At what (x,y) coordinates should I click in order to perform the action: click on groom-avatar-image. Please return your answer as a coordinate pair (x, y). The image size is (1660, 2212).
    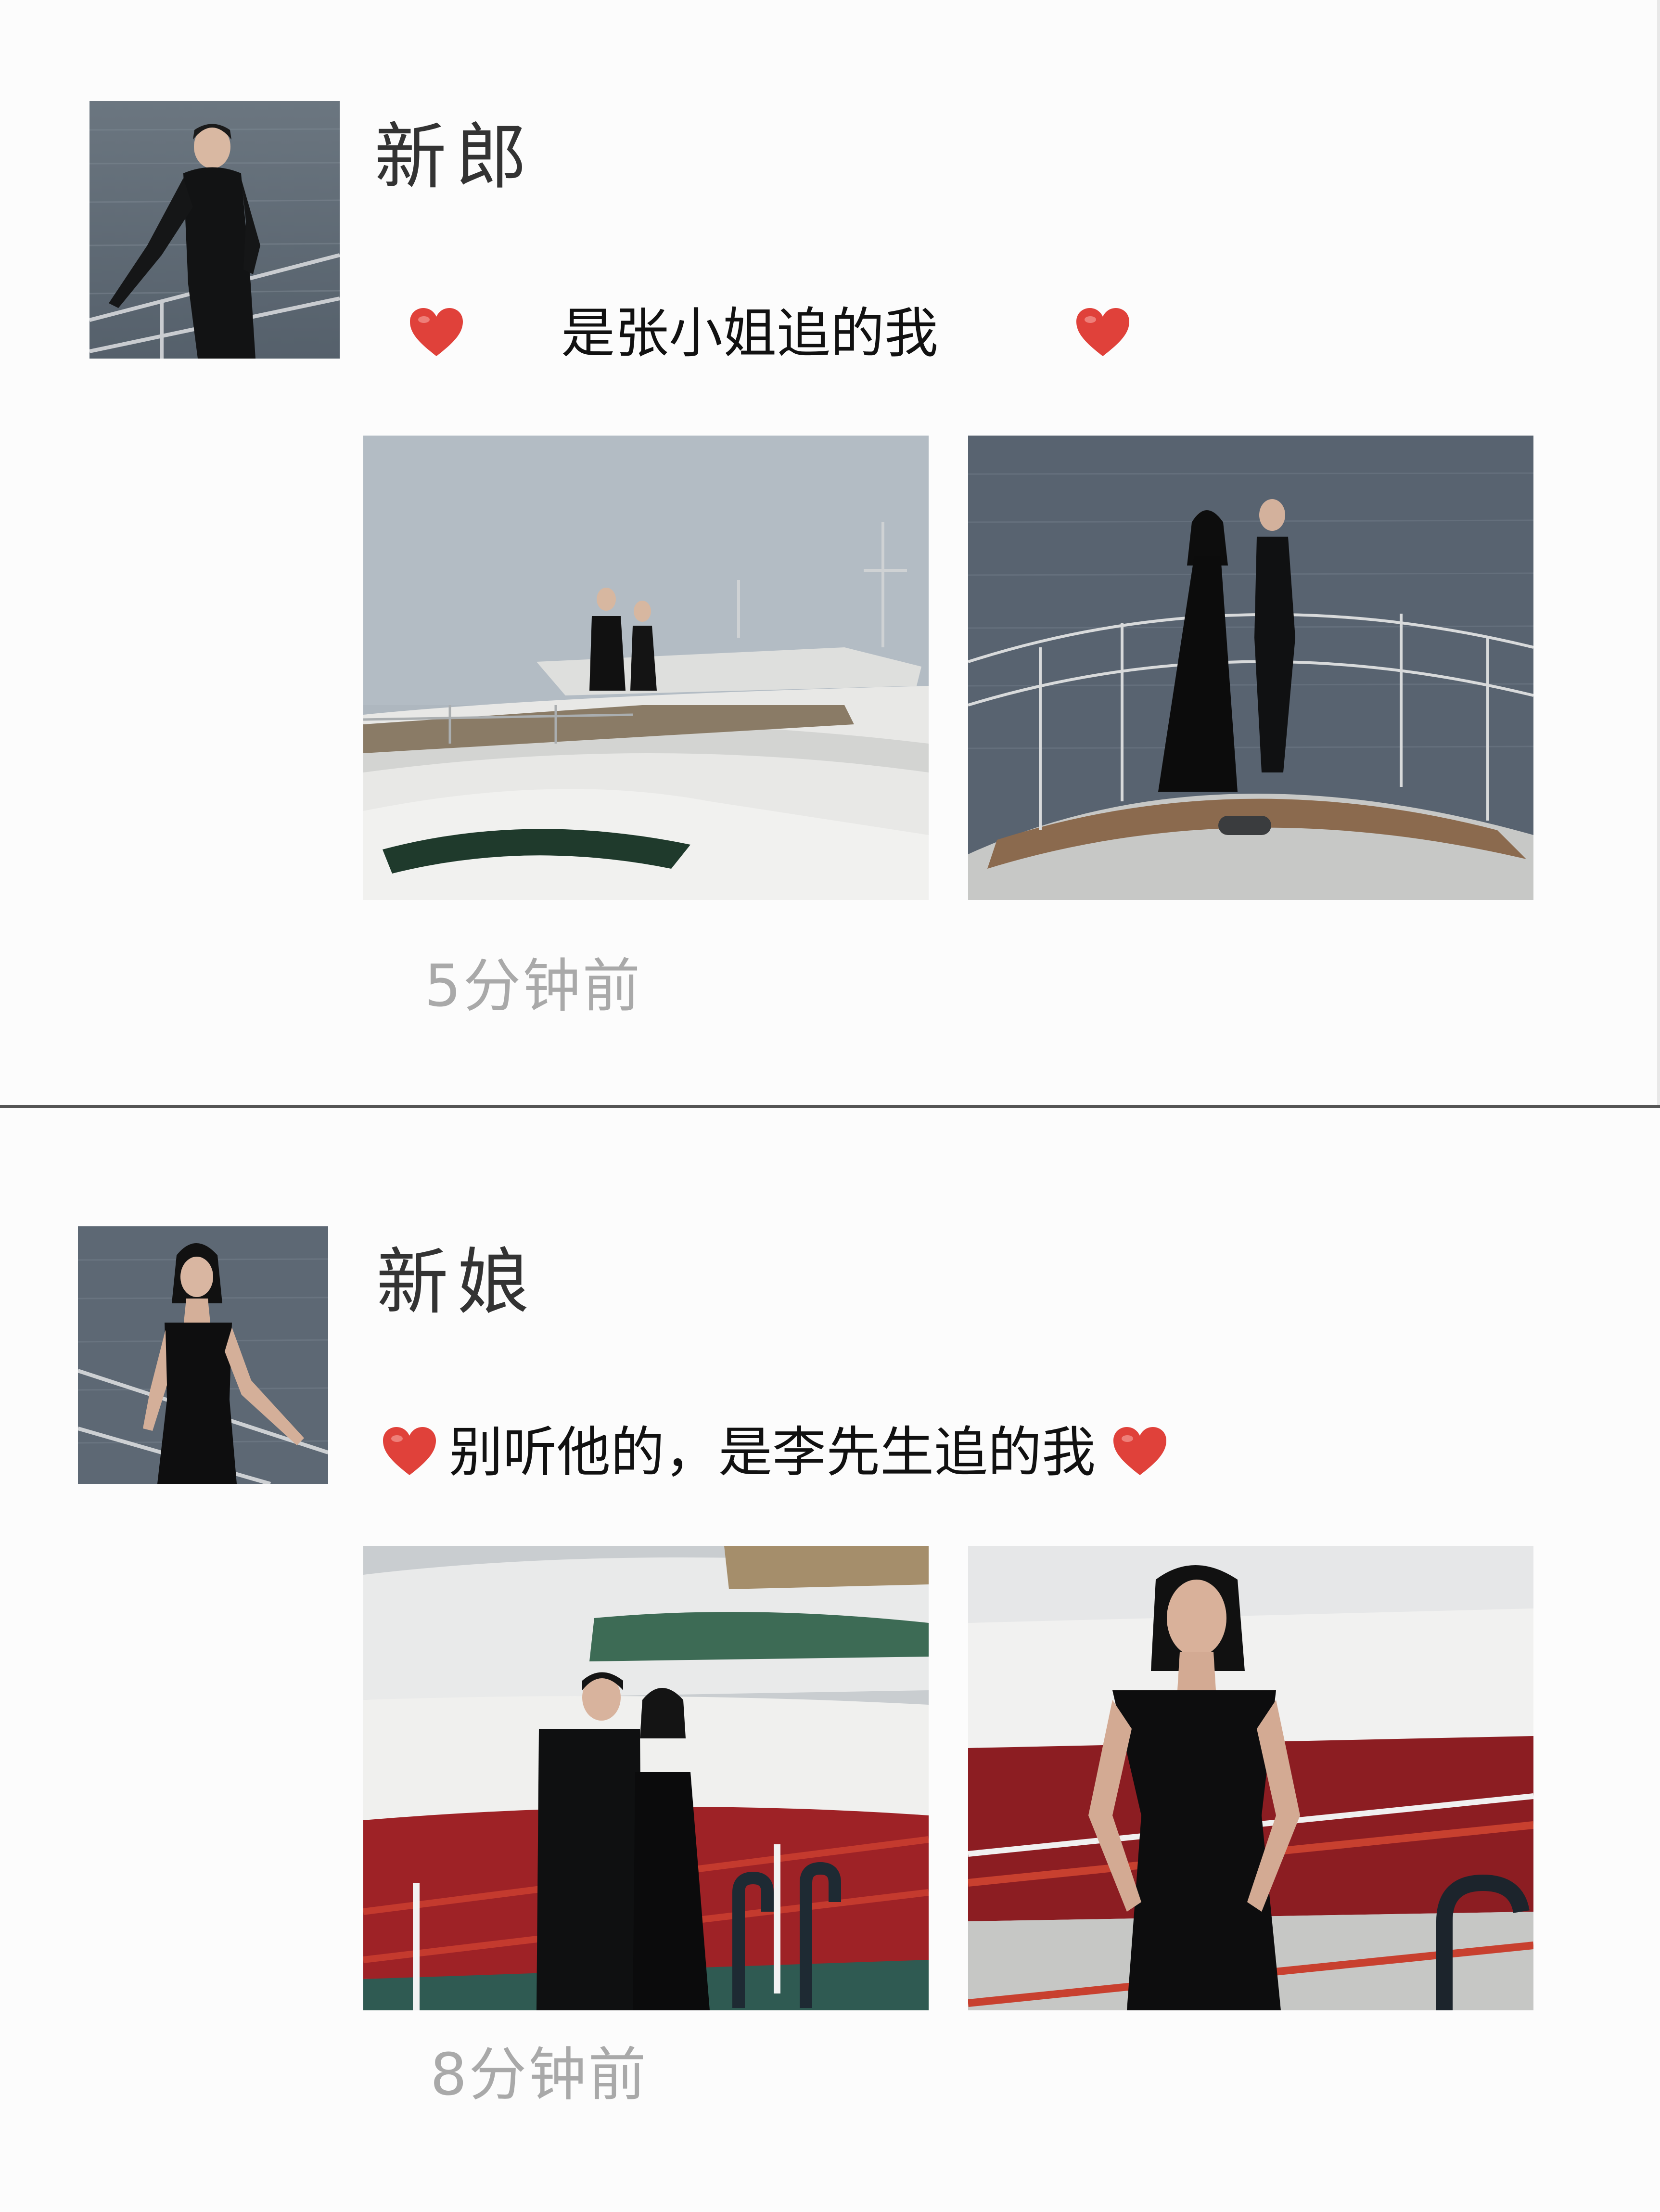
    Looking at the image, I should click on (215, 230).